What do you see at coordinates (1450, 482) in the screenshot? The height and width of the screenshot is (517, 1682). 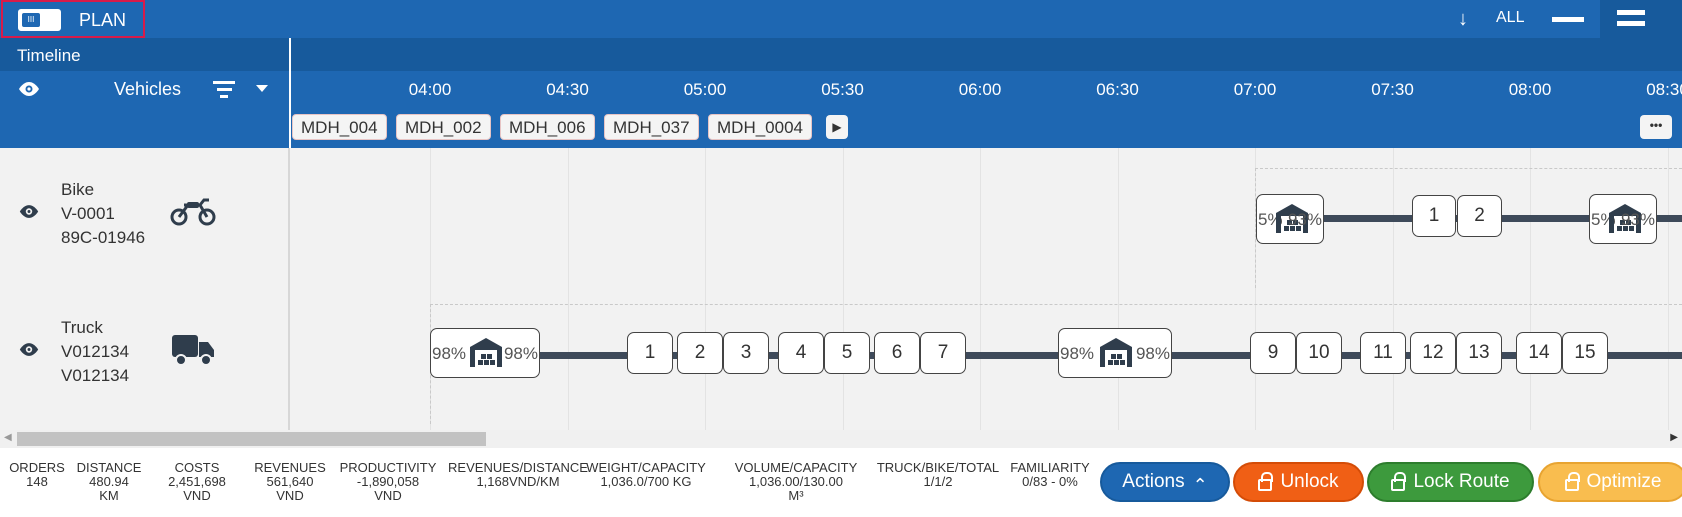 I see `lock-route-button: Lock Route` at bounding box center [1450, 482].